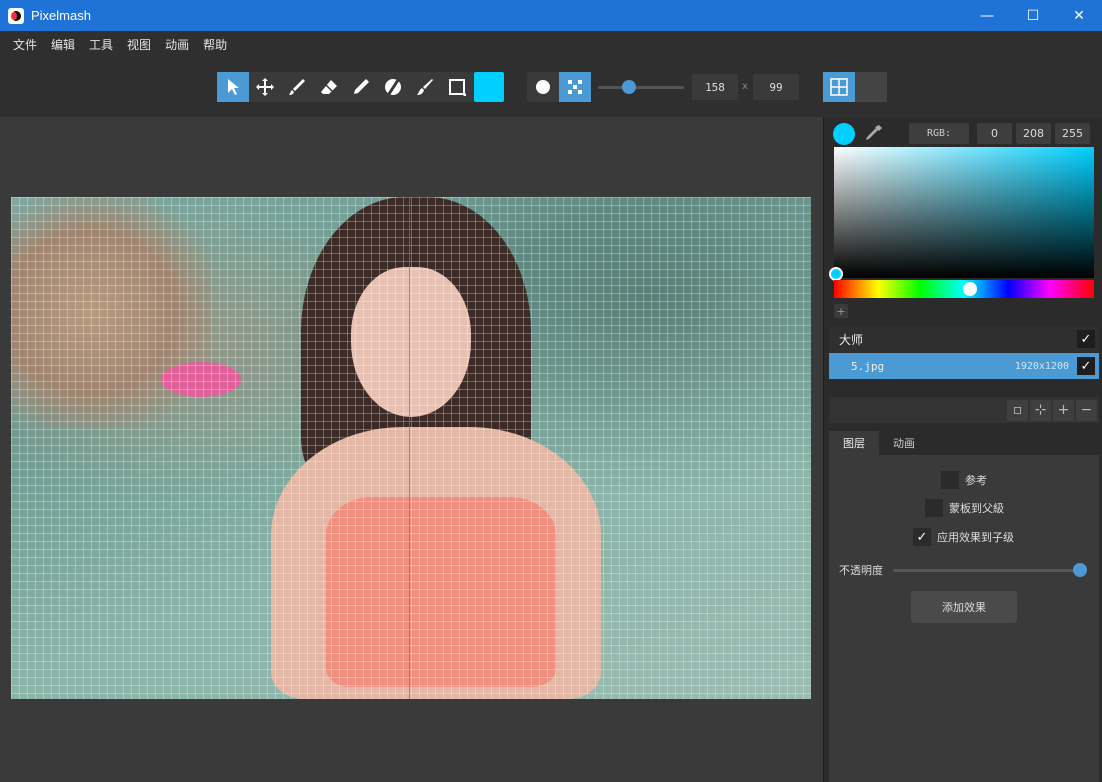  I want to click on arrow-icon, so click(233, 87).